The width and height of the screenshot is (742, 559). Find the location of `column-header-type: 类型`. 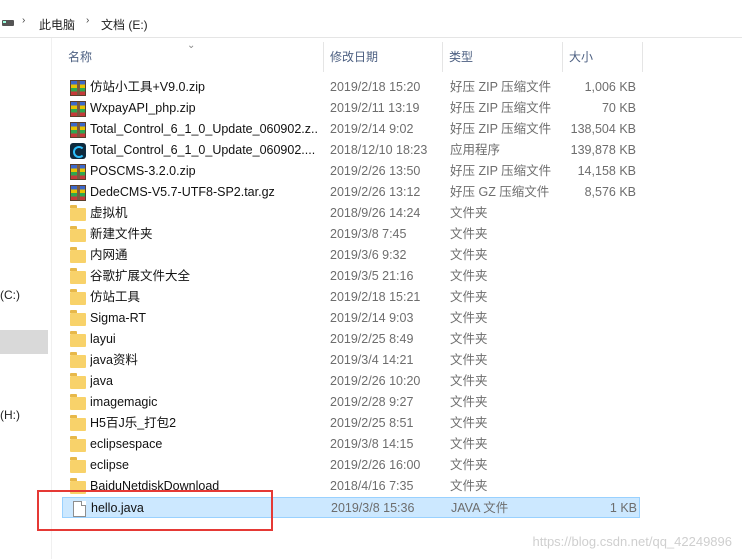

column-header-type: 类型 is located at coordinates (503, 57).